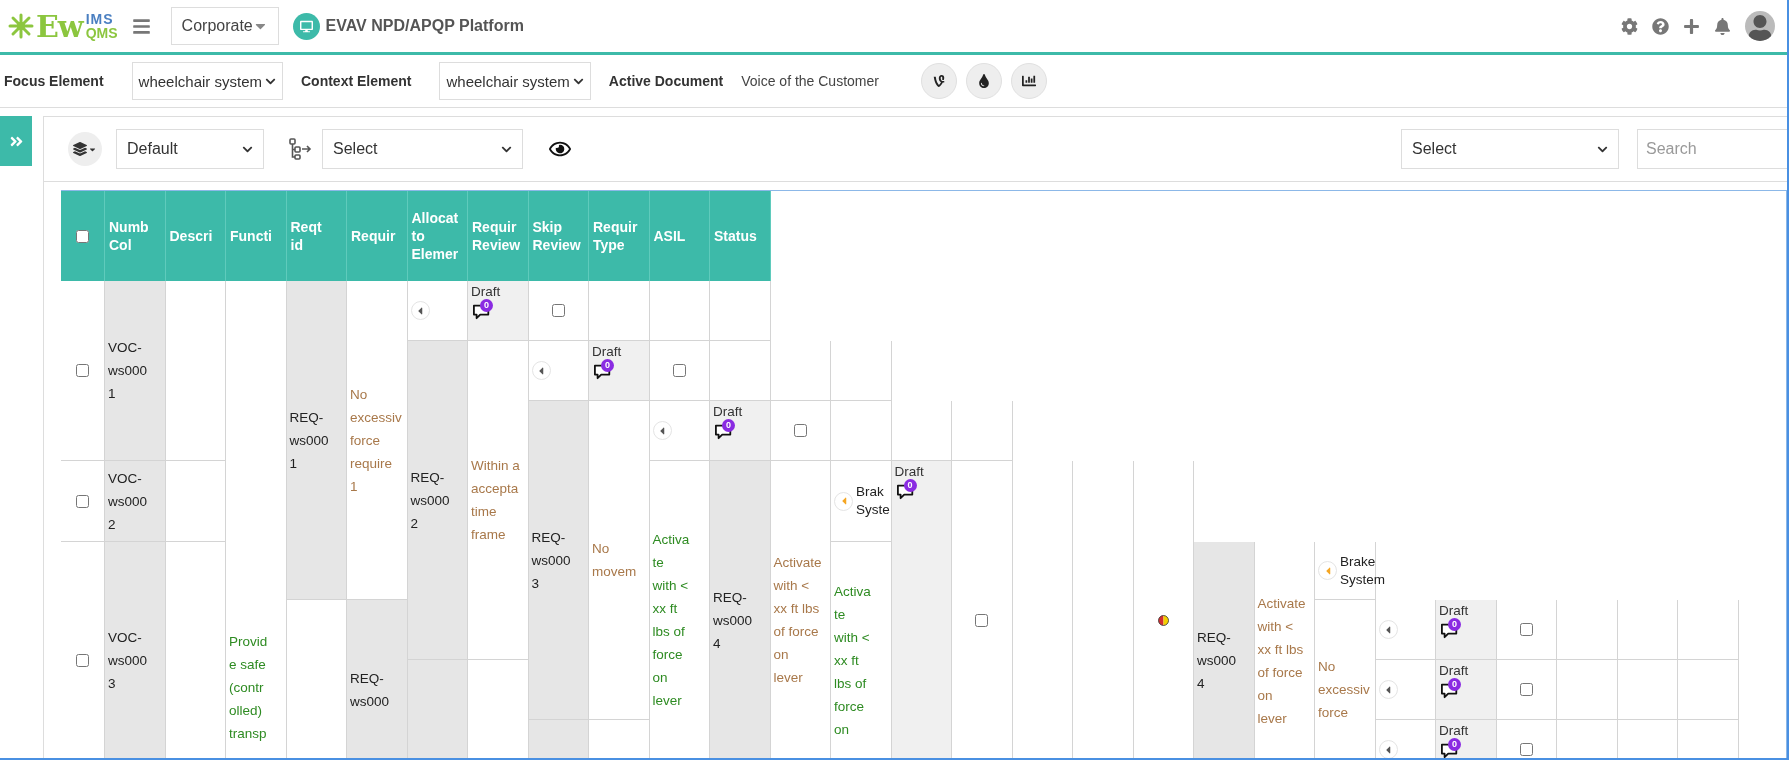  What do you see at coordinates (316, 236) in the screenshot?
I see `column-header: Reqt id` at bounding box center [316, 236].